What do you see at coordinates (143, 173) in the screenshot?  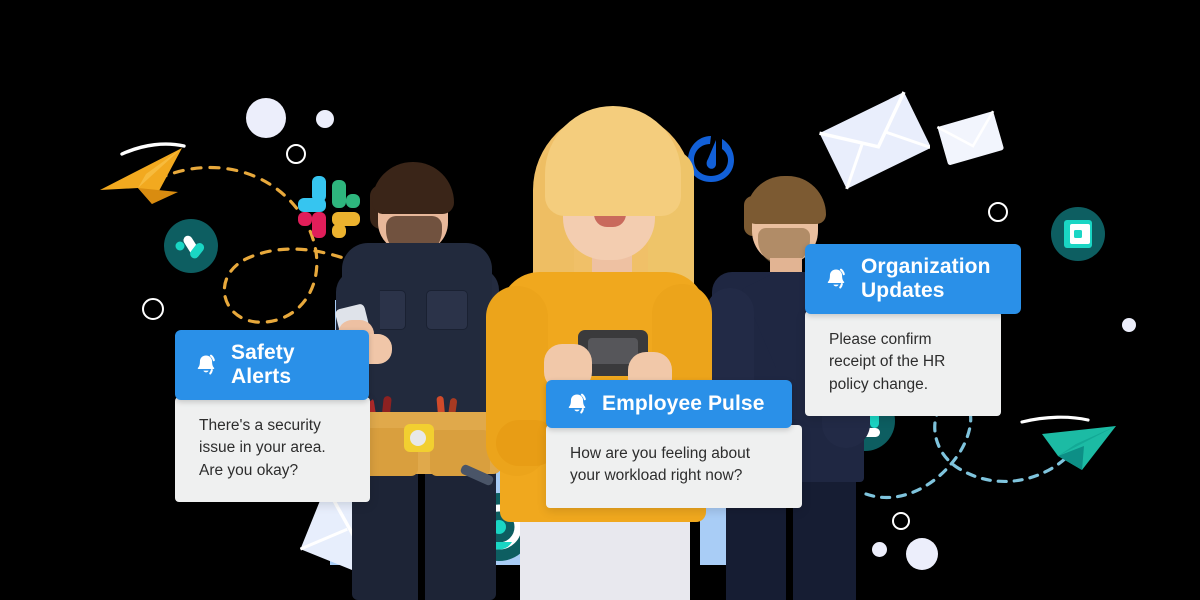 I see `paper-plane-orange` at bounding box center [143, 173].